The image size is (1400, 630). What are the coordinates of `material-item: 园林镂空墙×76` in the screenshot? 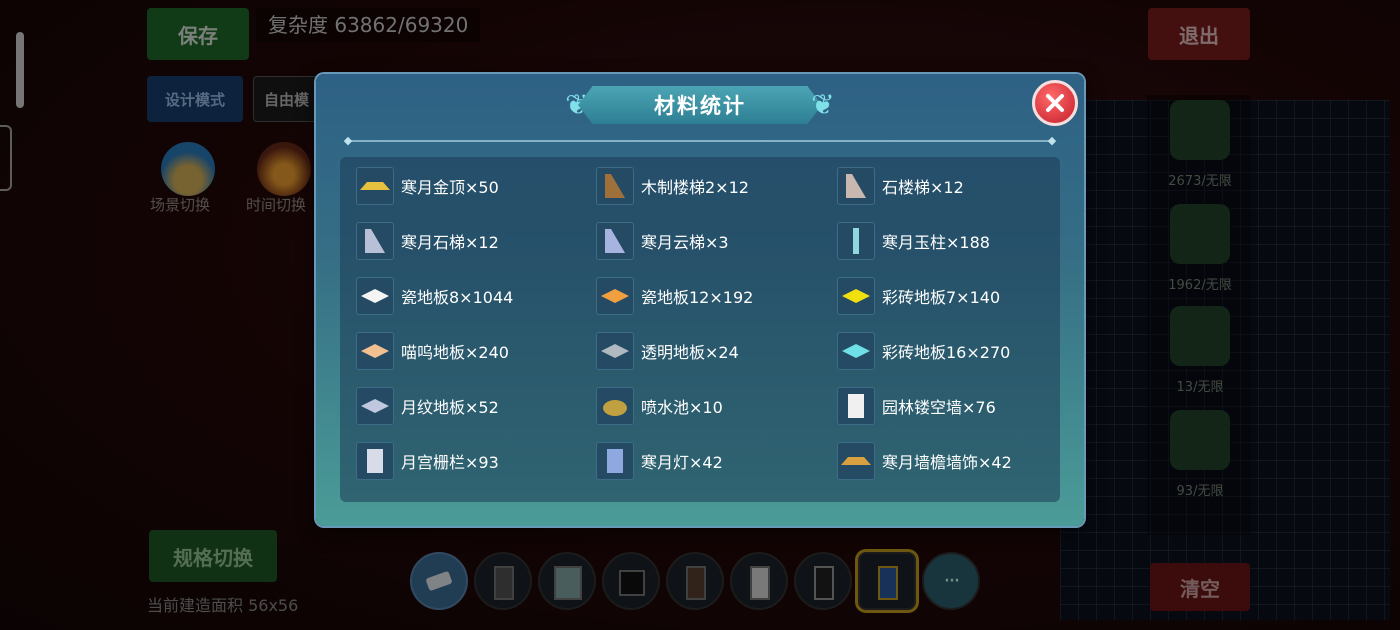 It's located at (916, 406).